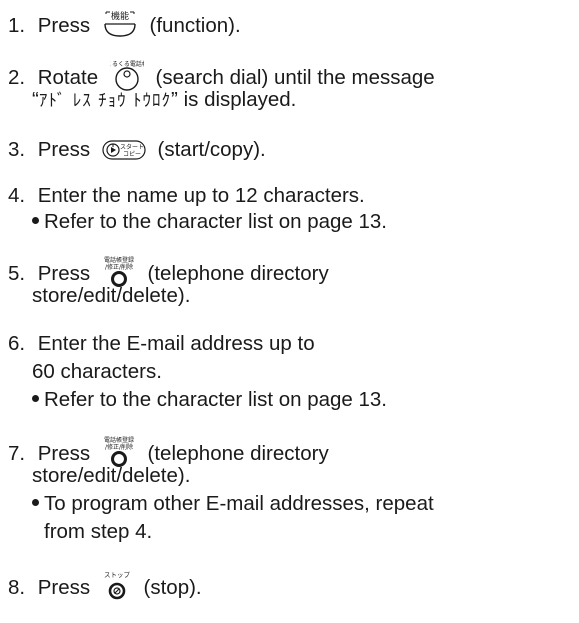  I want to click on start-copy-key-icon: スタート コピー, so click(124, 150).